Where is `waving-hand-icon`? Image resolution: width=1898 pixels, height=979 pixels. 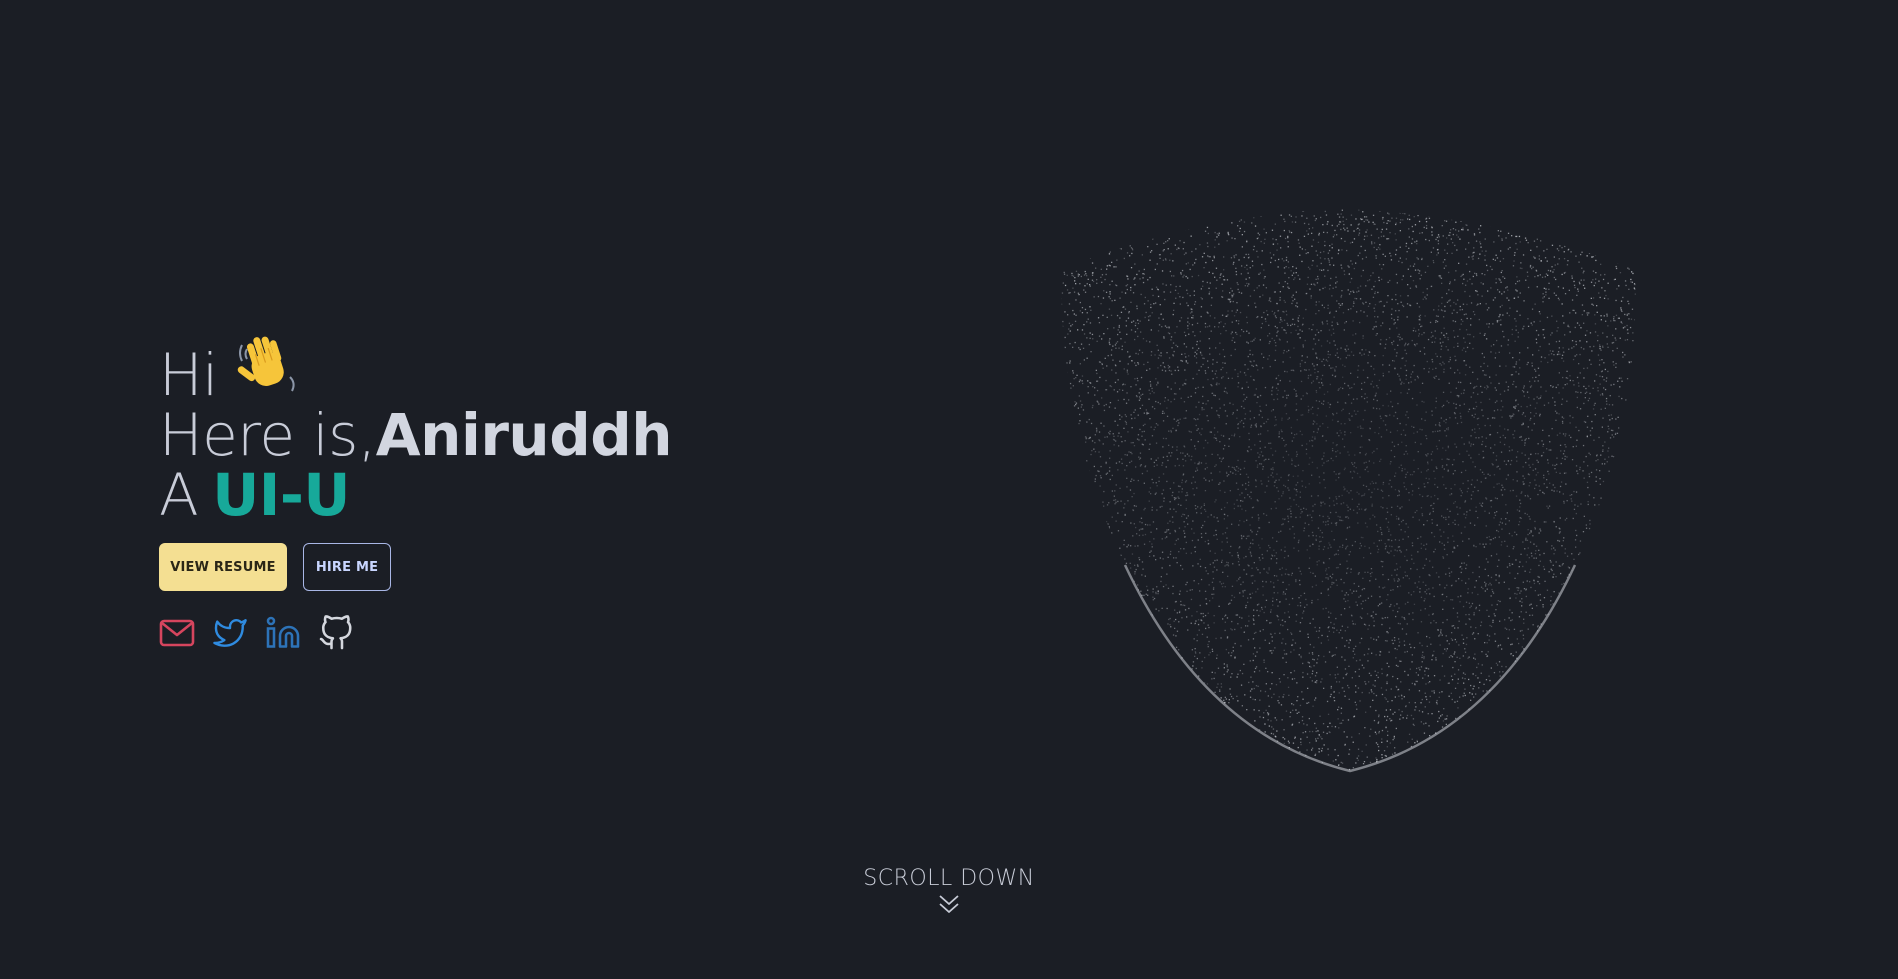 waving-hand-icon is located at coordinates (268, 364).